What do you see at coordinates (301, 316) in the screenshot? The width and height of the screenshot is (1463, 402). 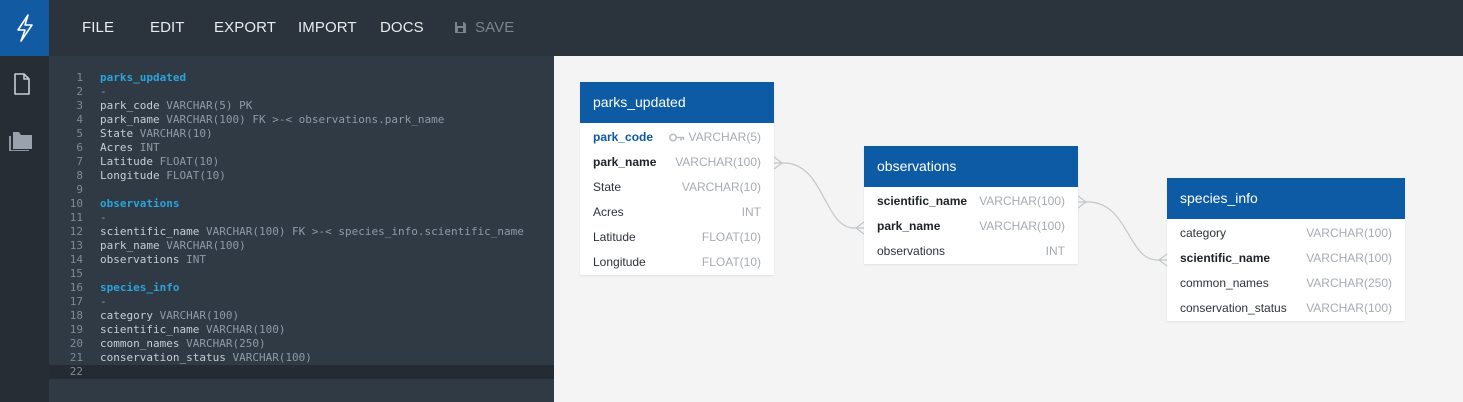 I see `code-line: 18 category VARCHAR(100)` at bounding box center [301, 316].